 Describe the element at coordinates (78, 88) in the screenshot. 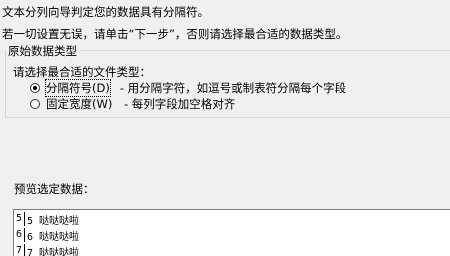

I see `radio-label-delimited: 分隔符号(D)` at that location.